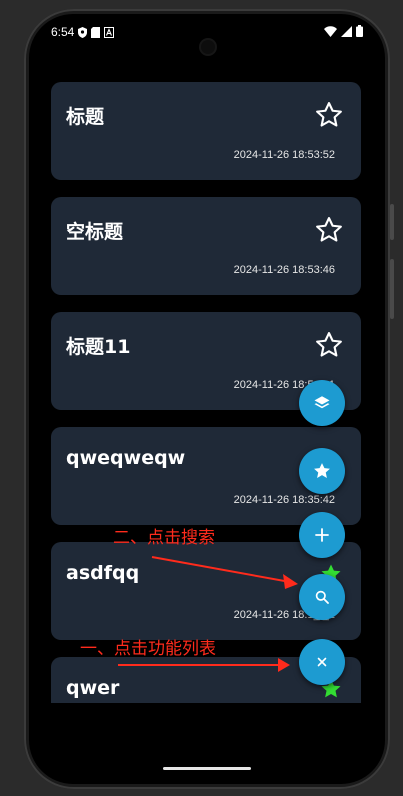 This screenshot has width=403, height=796. What do you see at coordinates (208, 47) in the screenshot?
I see `front-camera` at bounding box center [208, 47].